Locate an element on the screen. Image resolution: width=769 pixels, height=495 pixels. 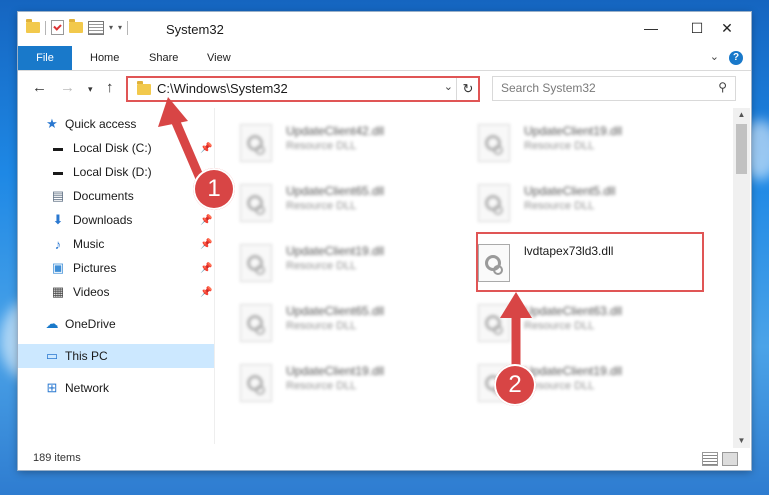
sidebar-item-pictures: ▣ Pictures 📌 is located at coordinates (116, 268).